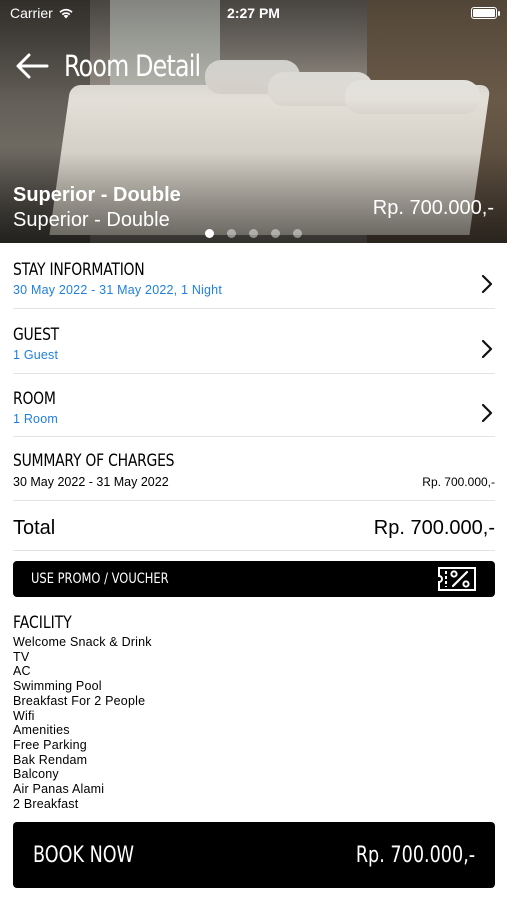 The height and width of the screenshot is (900, 507). Describe the element at coordinates (458, 482) in the screenshot. I see `summary-amount: Rp. 700.000,-` at that location.